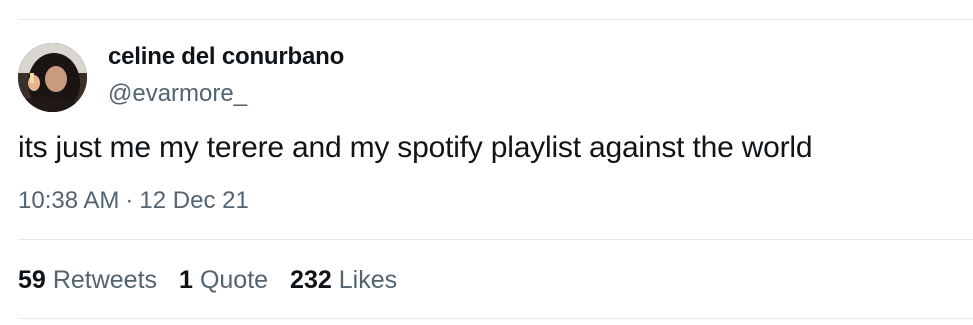  I want to click on display-name: celine del conurbano, so click(226, 57).